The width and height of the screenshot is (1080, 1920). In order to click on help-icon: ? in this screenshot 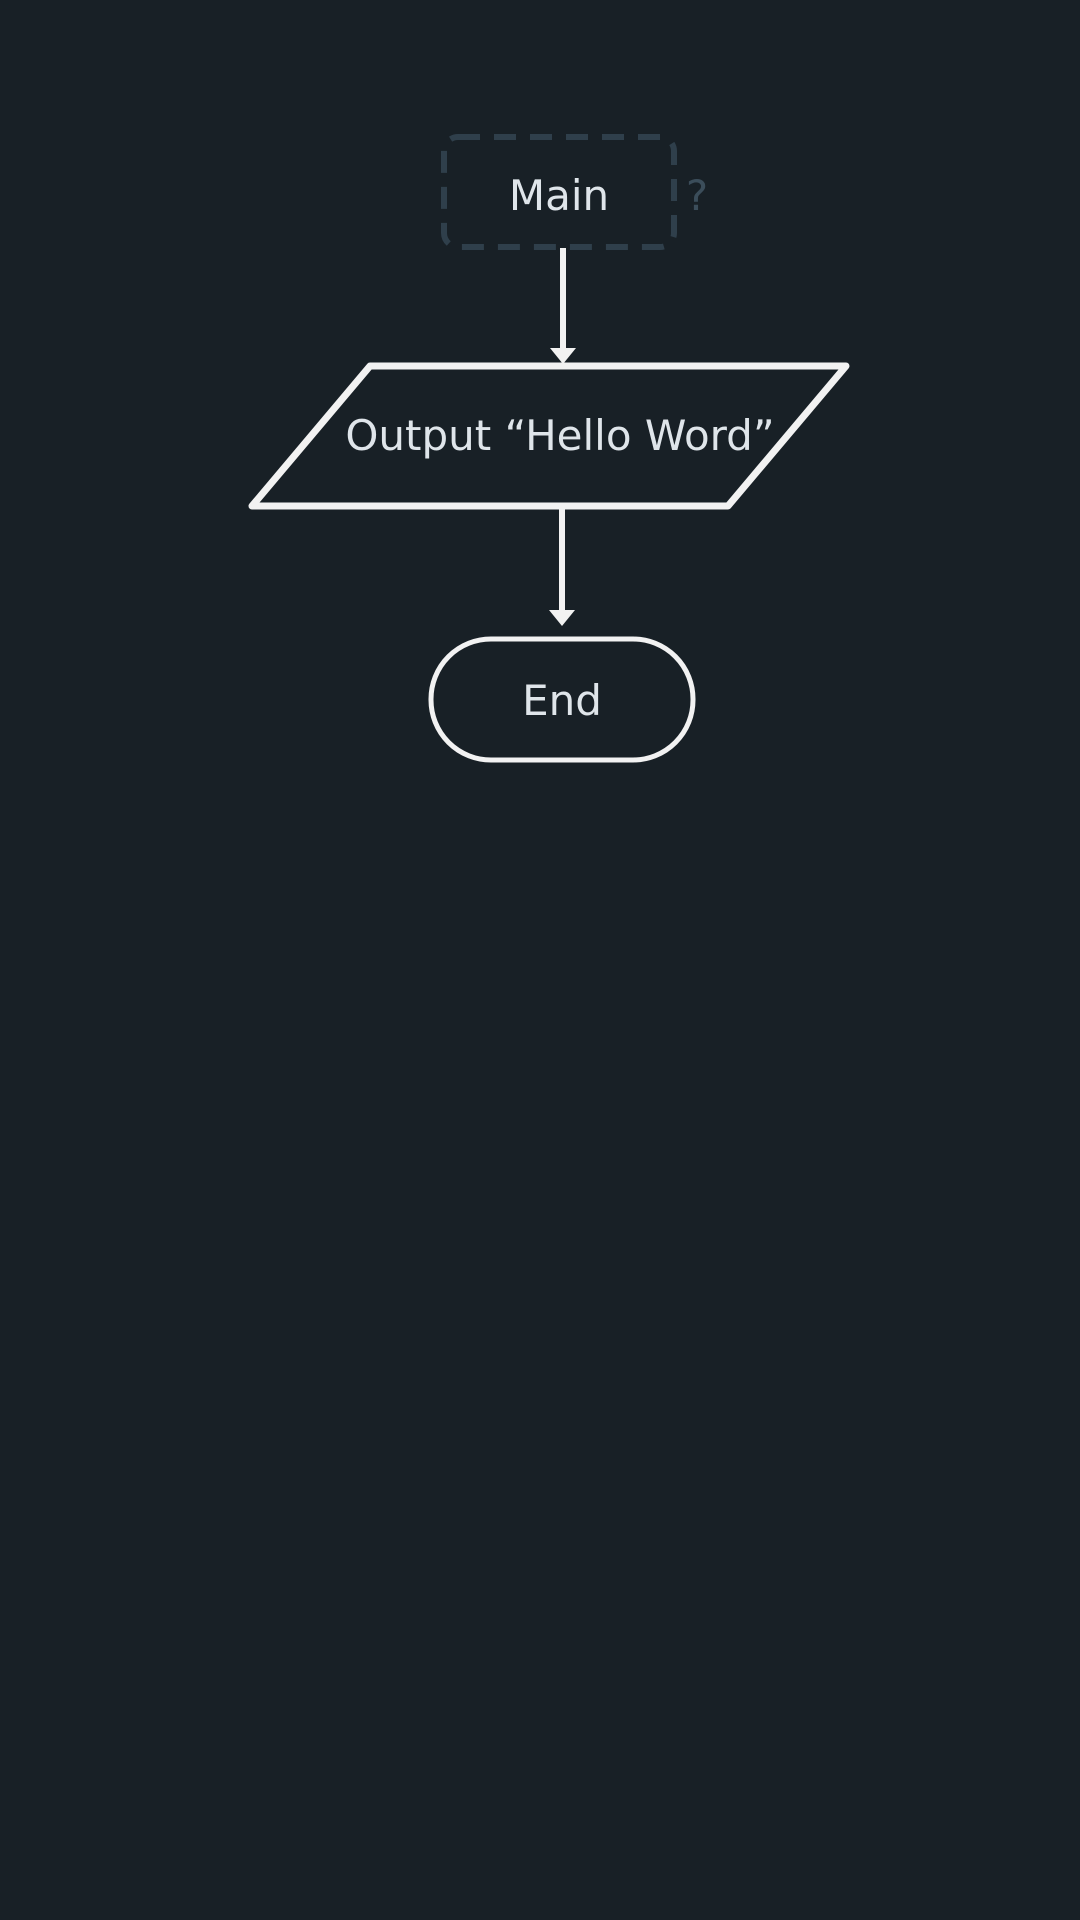, I will do `click(697, 195)`.